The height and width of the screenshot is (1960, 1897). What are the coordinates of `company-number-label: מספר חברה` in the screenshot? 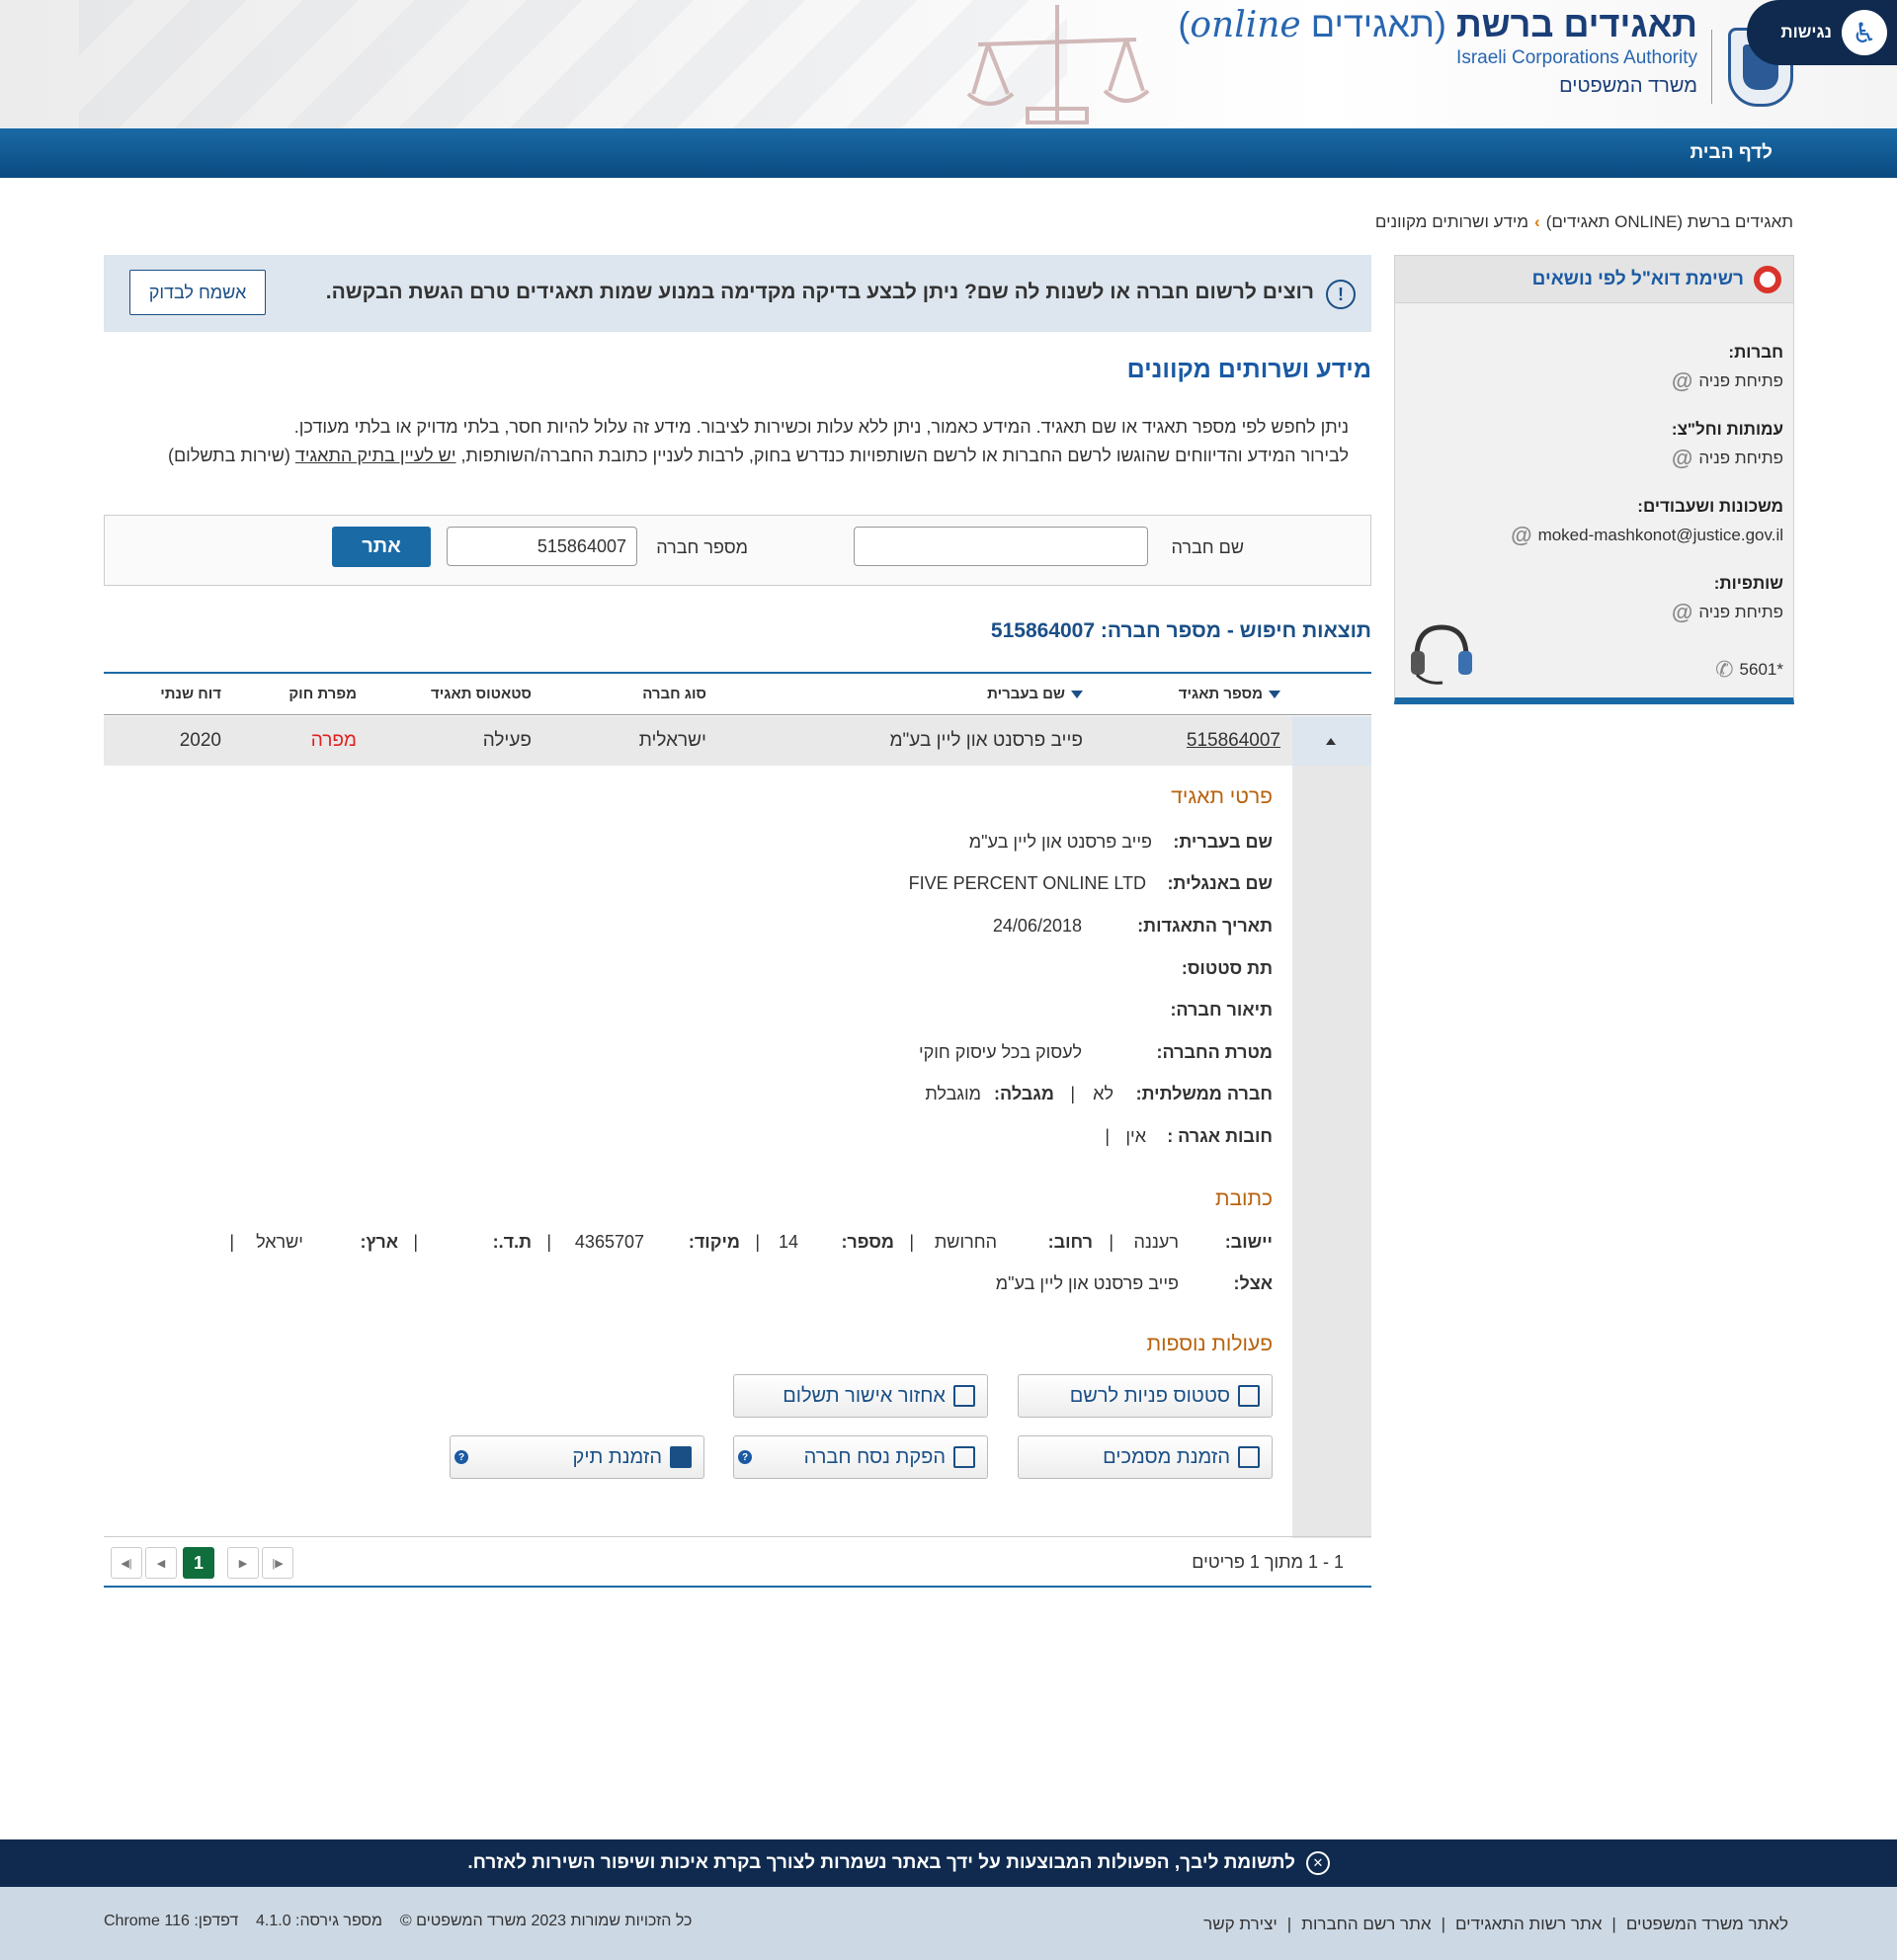 It's located at (702, 547).